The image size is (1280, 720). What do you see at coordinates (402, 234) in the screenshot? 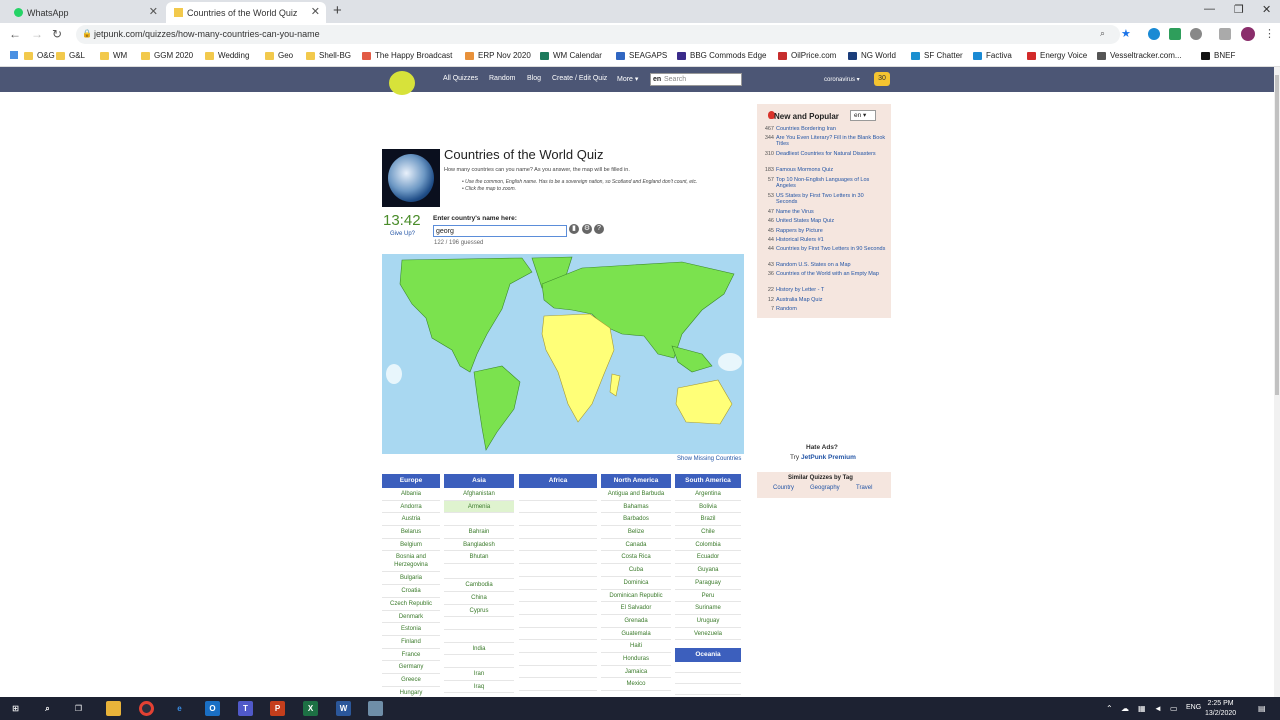
I see `give-up-link: Give Up?` at bounding box center [402, 234].